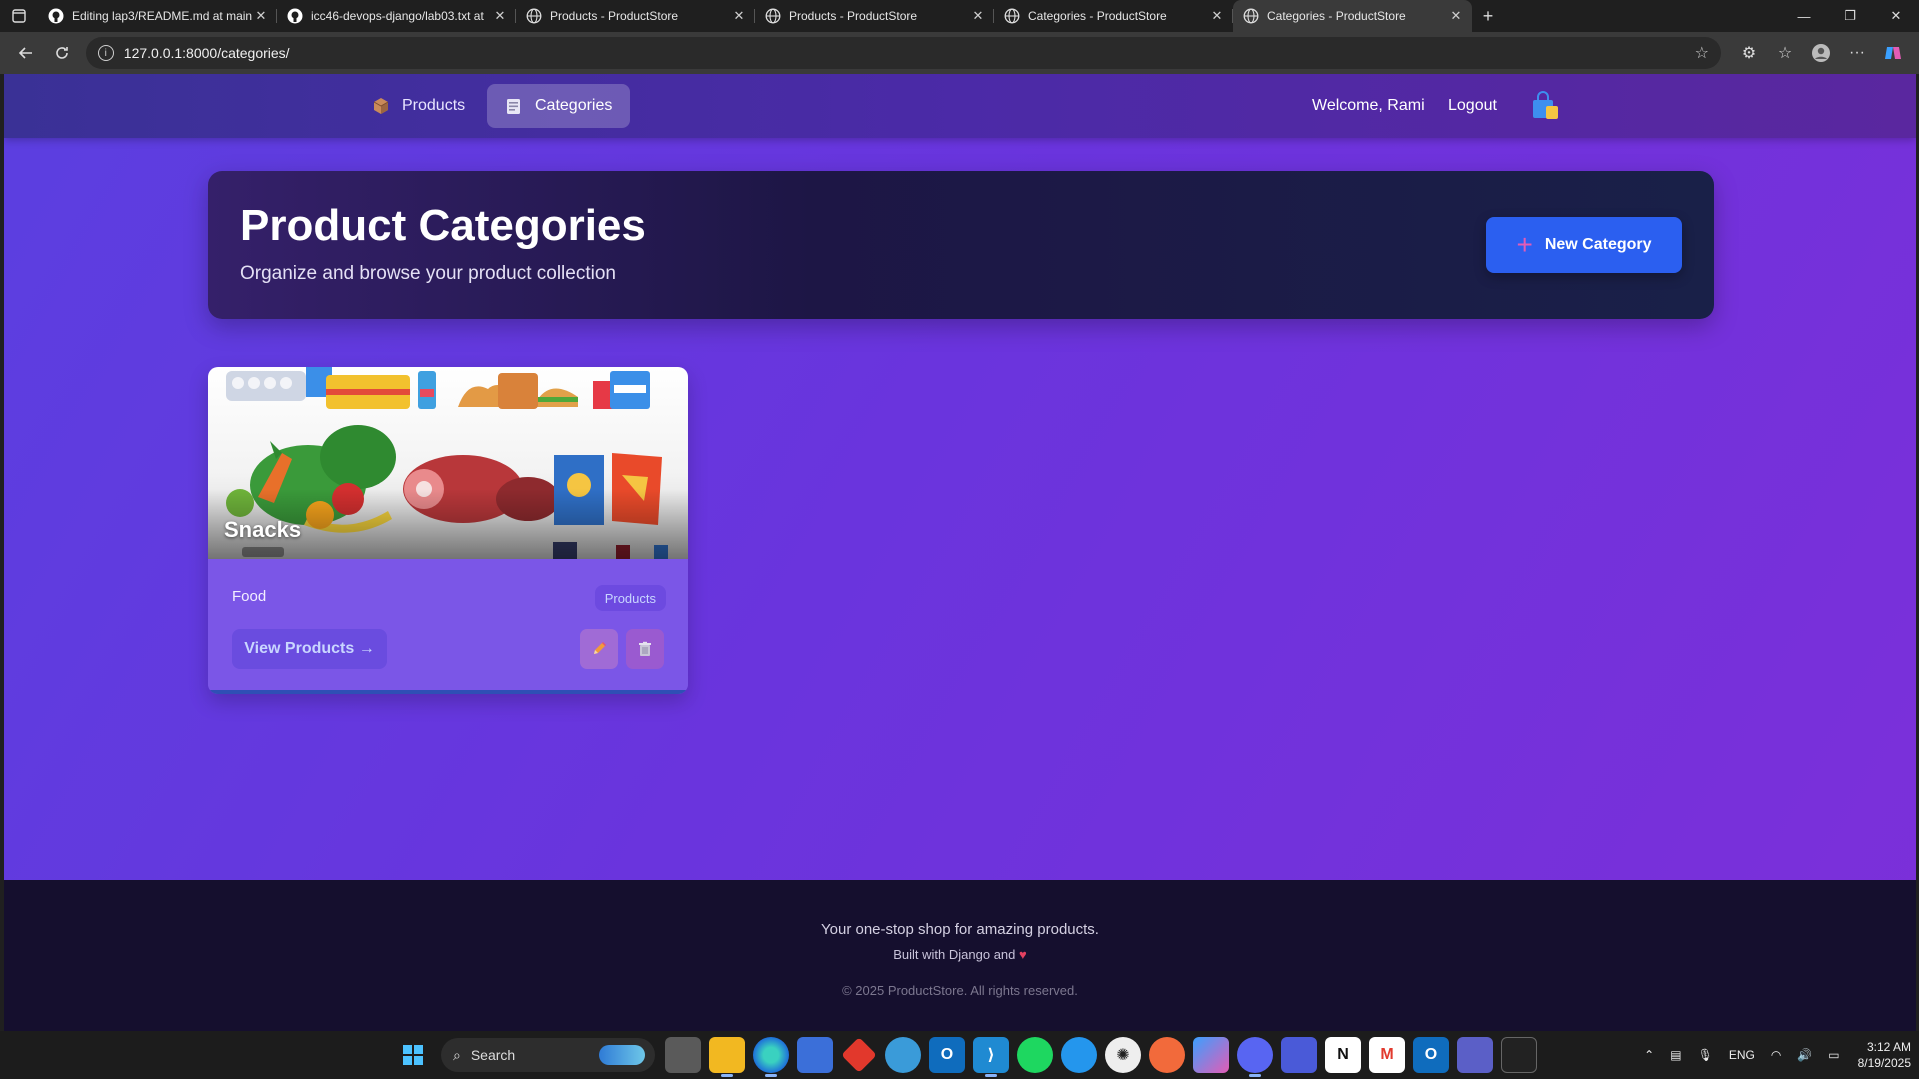 The width and height of the screenshot is (1919, 1079). I want to click on nav-categories-label: Categories, so click(574, 105).